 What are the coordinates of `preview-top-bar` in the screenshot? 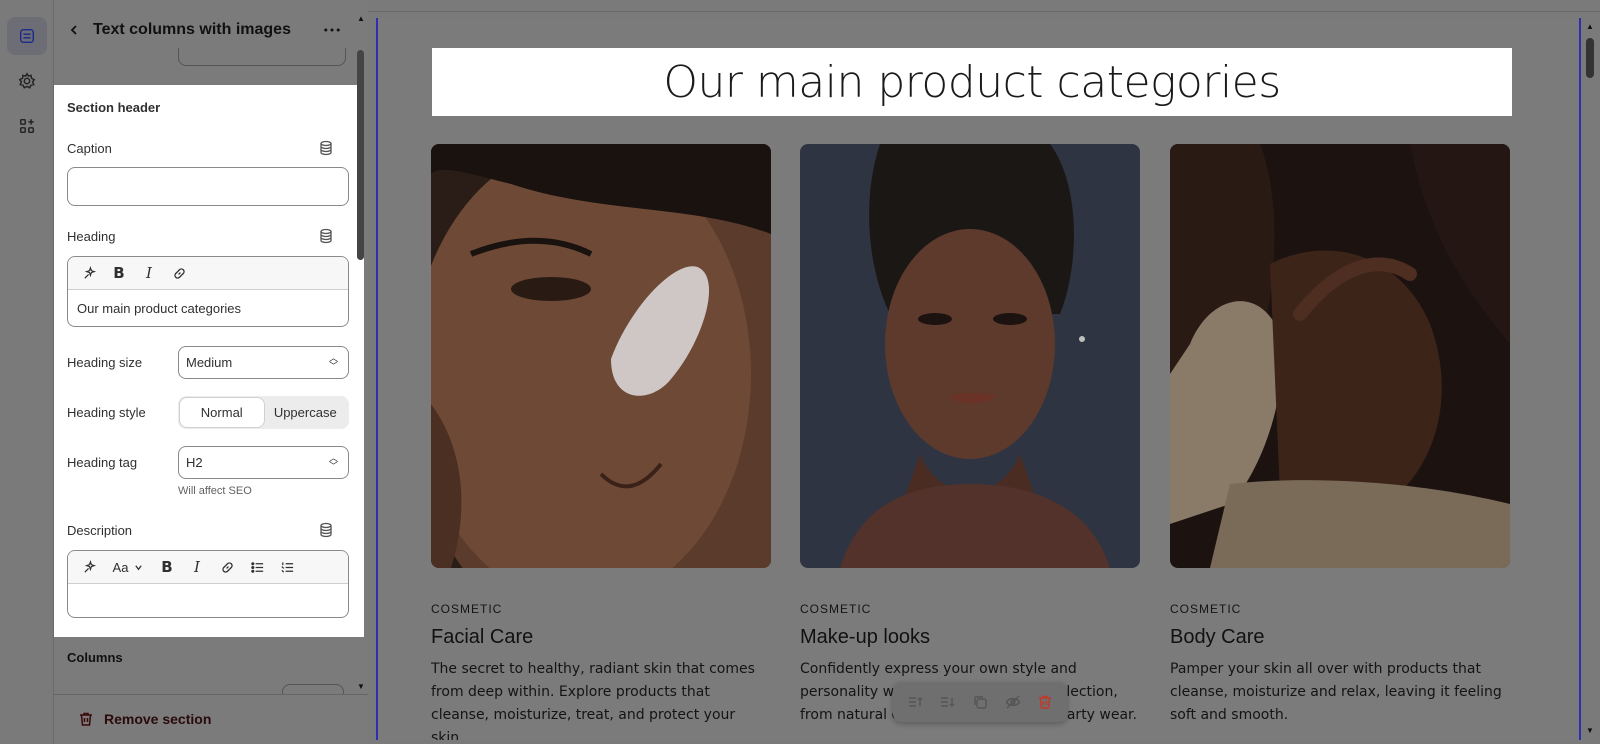 It's located at (984, 6).